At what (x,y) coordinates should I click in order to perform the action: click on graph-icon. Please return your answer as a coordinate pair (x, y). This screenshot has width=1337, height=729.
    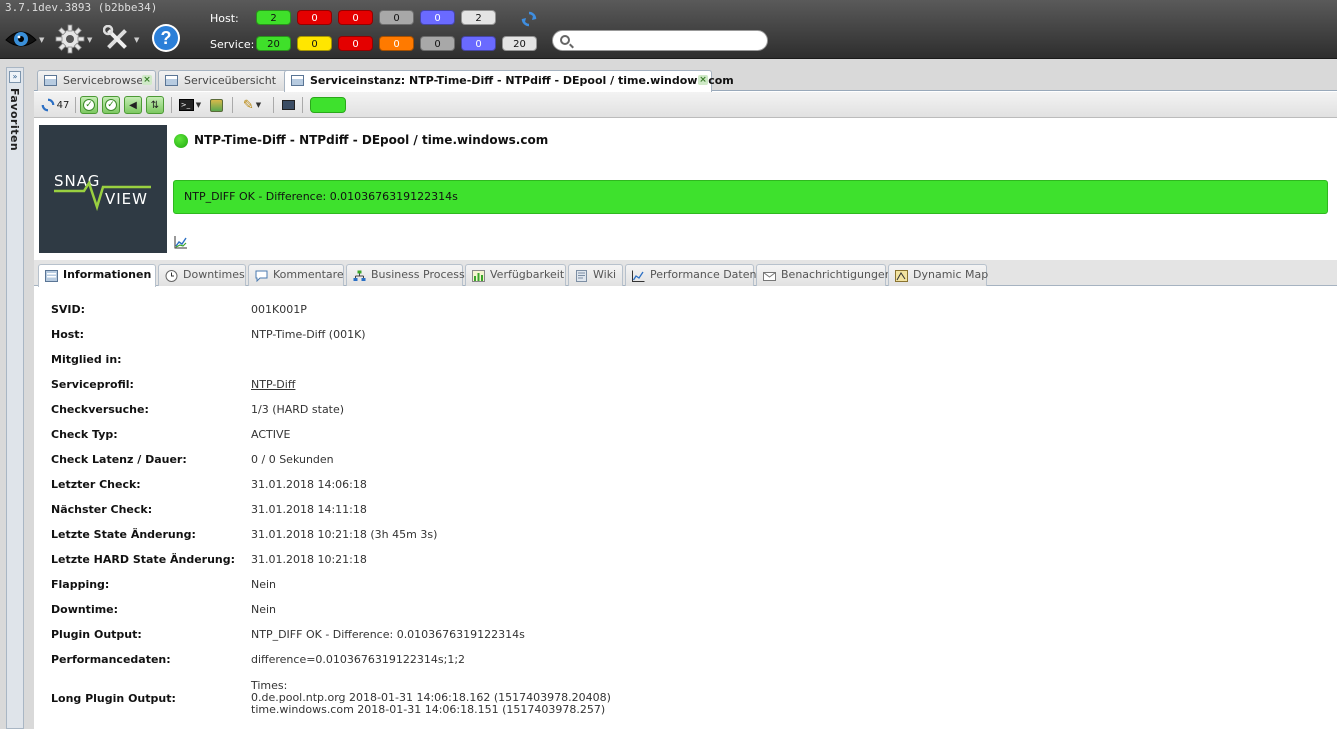
    Looking at the image, I should click on (181, 242).